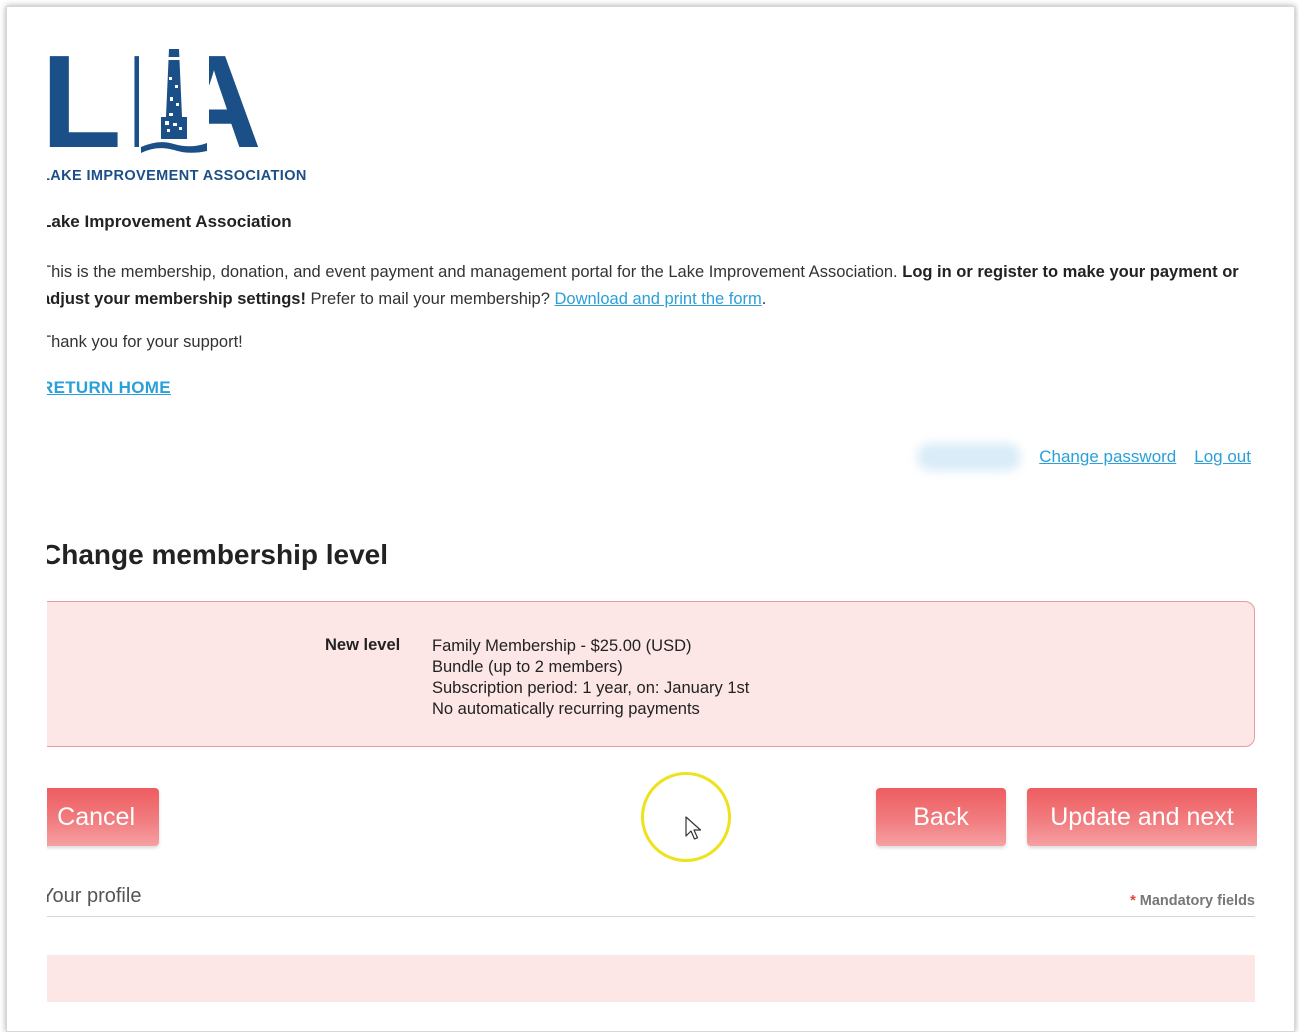 This screenshot has height=1032, width=1299. What do you see at coordinates (1197, 901) in the screenshot?
I see `mandatory-fields-text: Mandatory fields` at bounding box center [1197, 901].